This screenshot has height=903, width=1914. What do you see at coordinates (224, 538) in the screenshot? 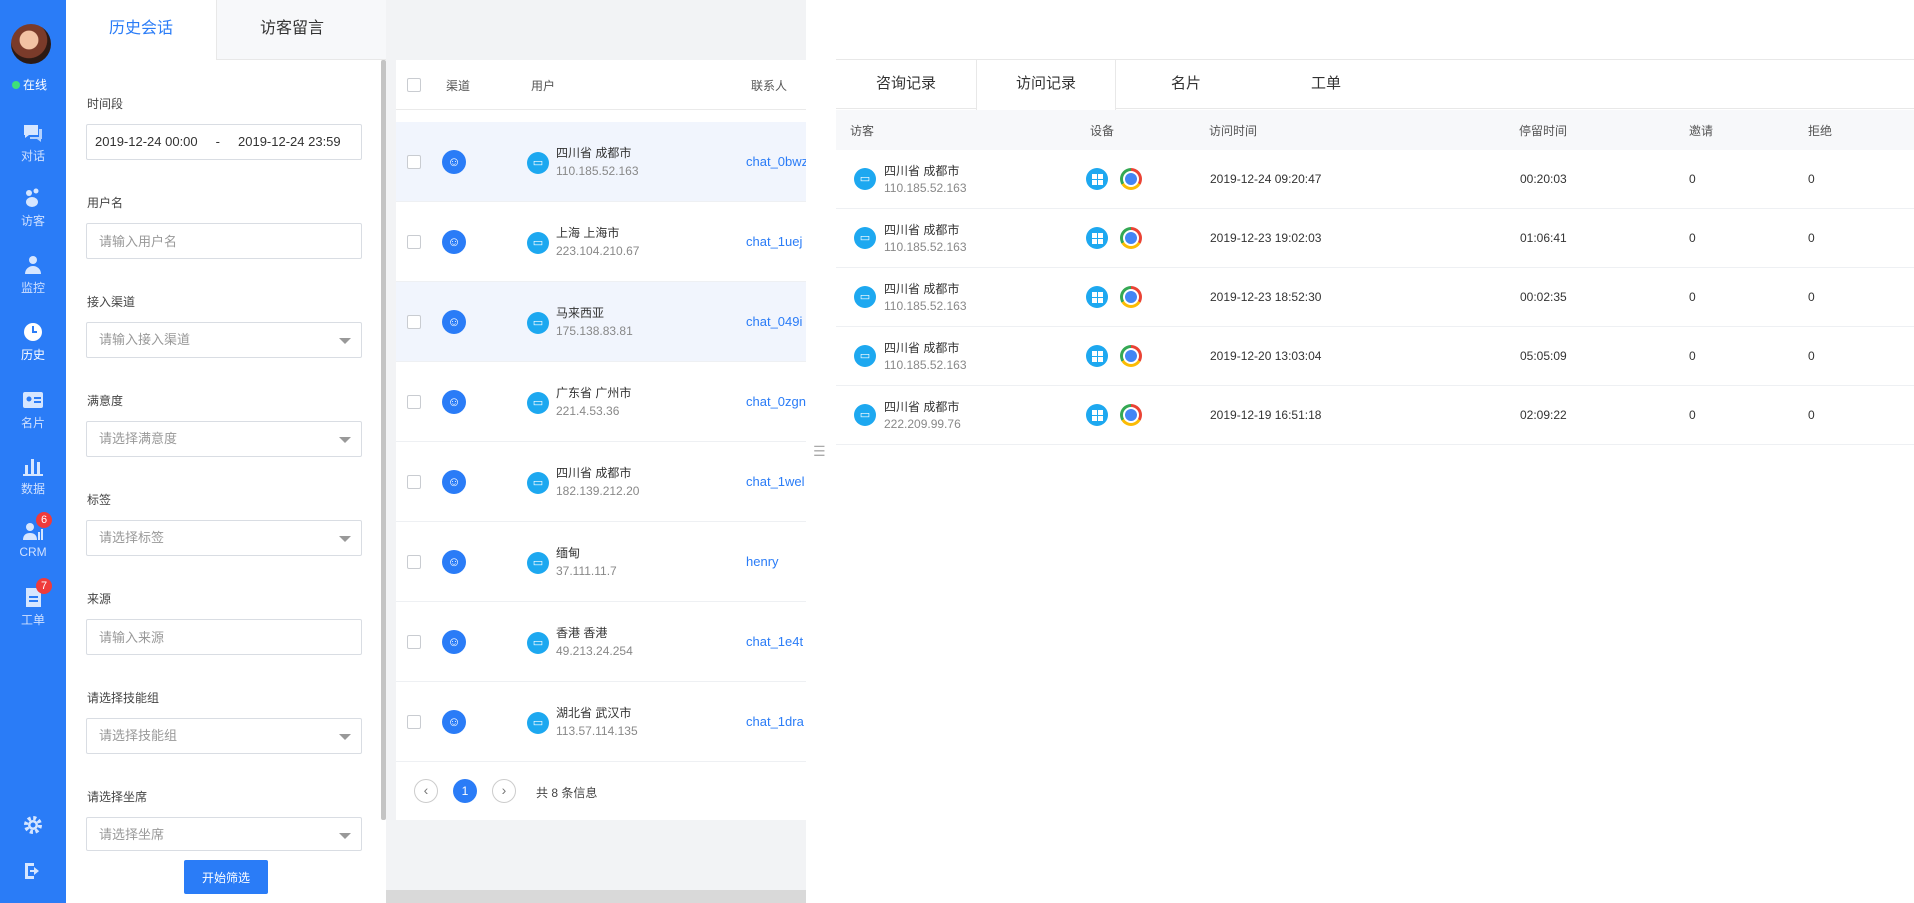
I see `tag-select: 请选择标签` at bounding box center [224, 538].